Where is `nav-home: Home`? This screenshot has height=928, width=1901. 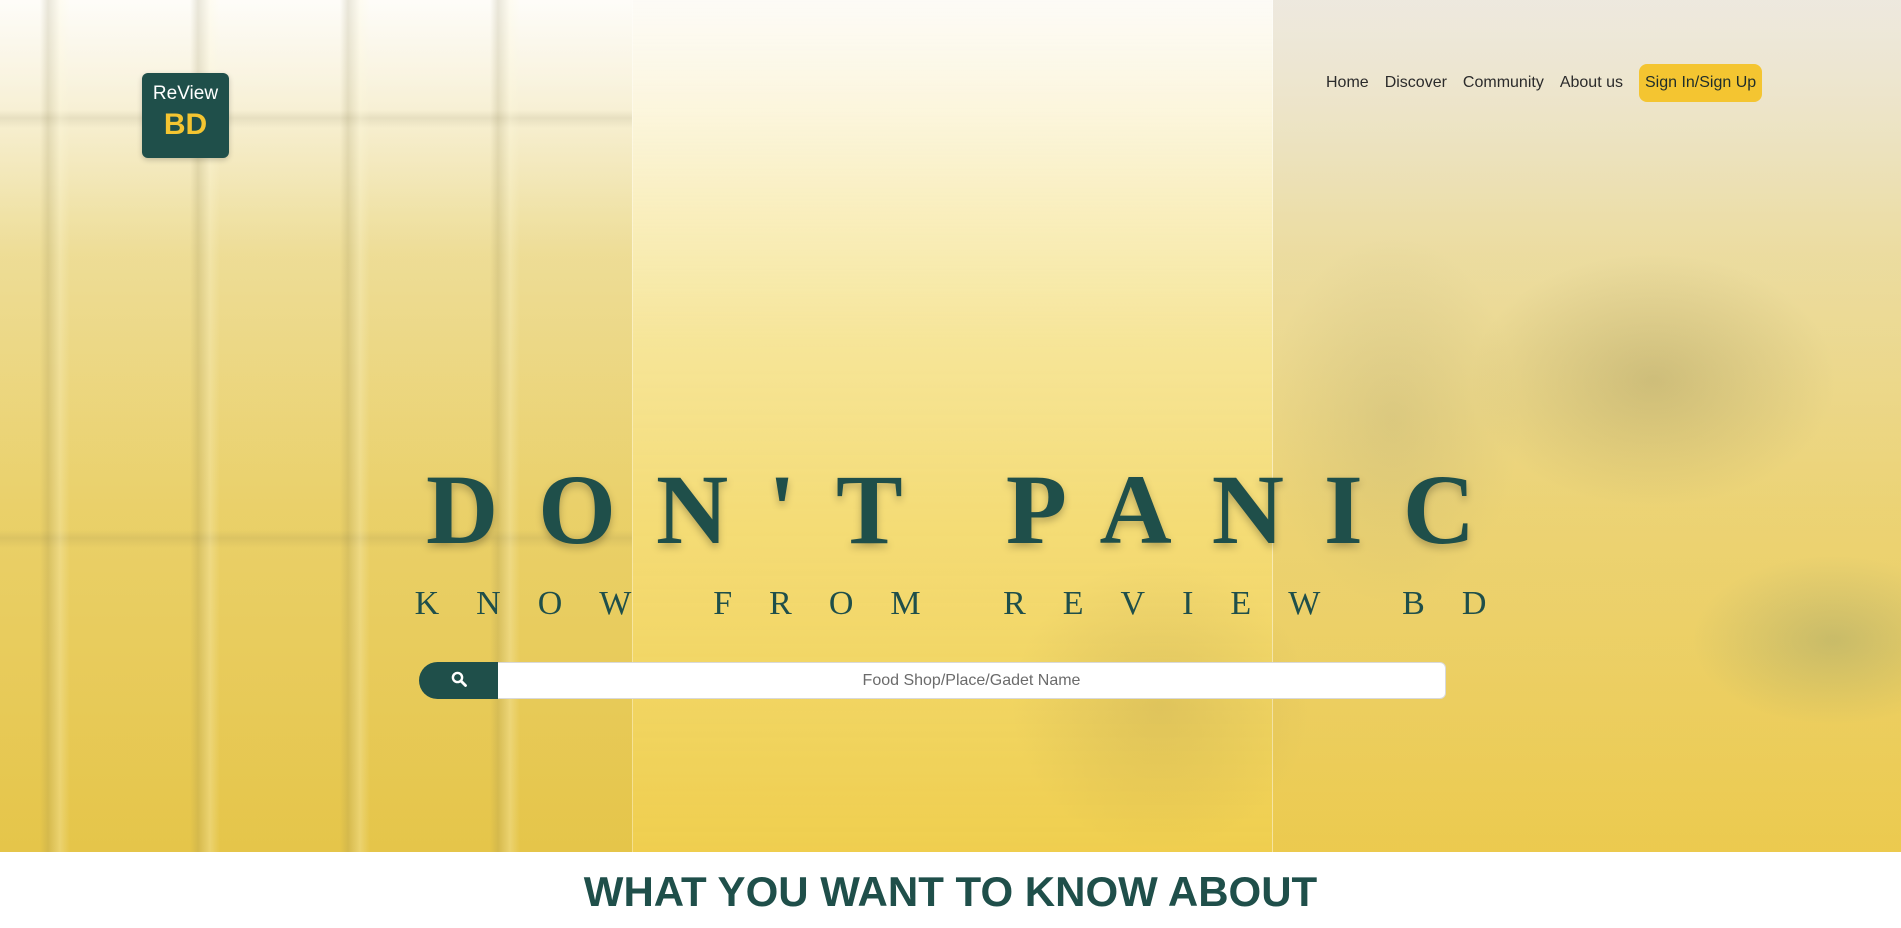 nav-home: Home is located at coordinates (1347, 83).